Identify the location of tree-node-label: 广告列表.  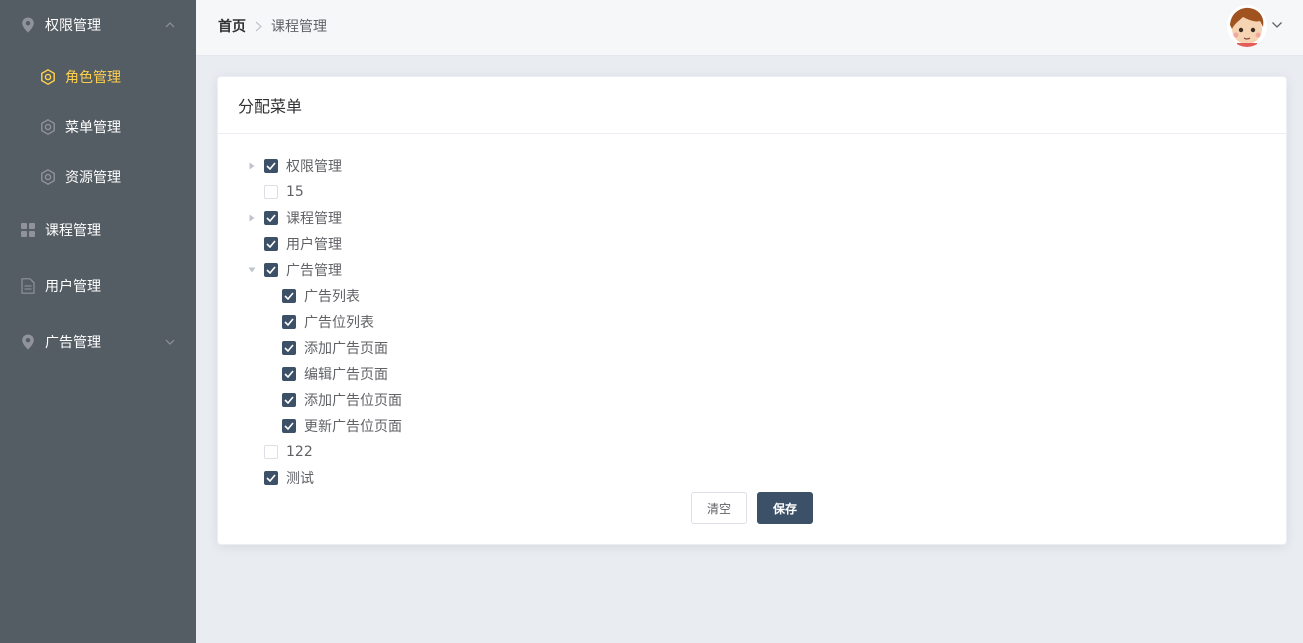
(332, 297).